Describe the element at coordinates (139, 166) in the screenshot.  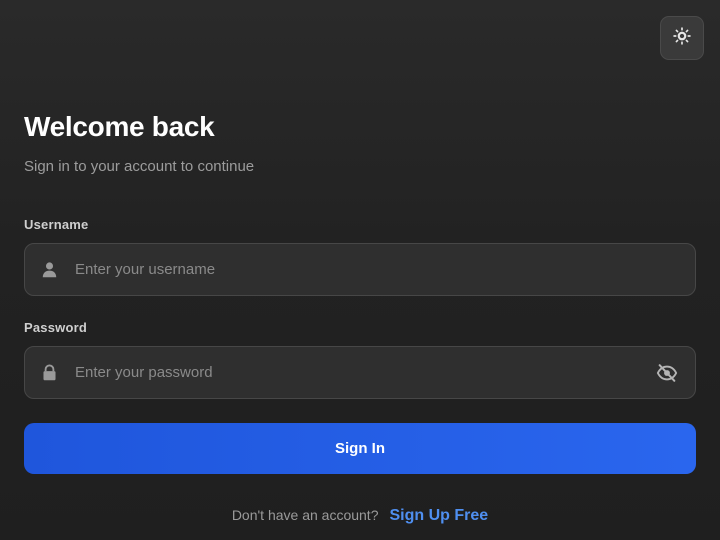
I see `page-subtitle: Sign in to your account to continue` at that location.